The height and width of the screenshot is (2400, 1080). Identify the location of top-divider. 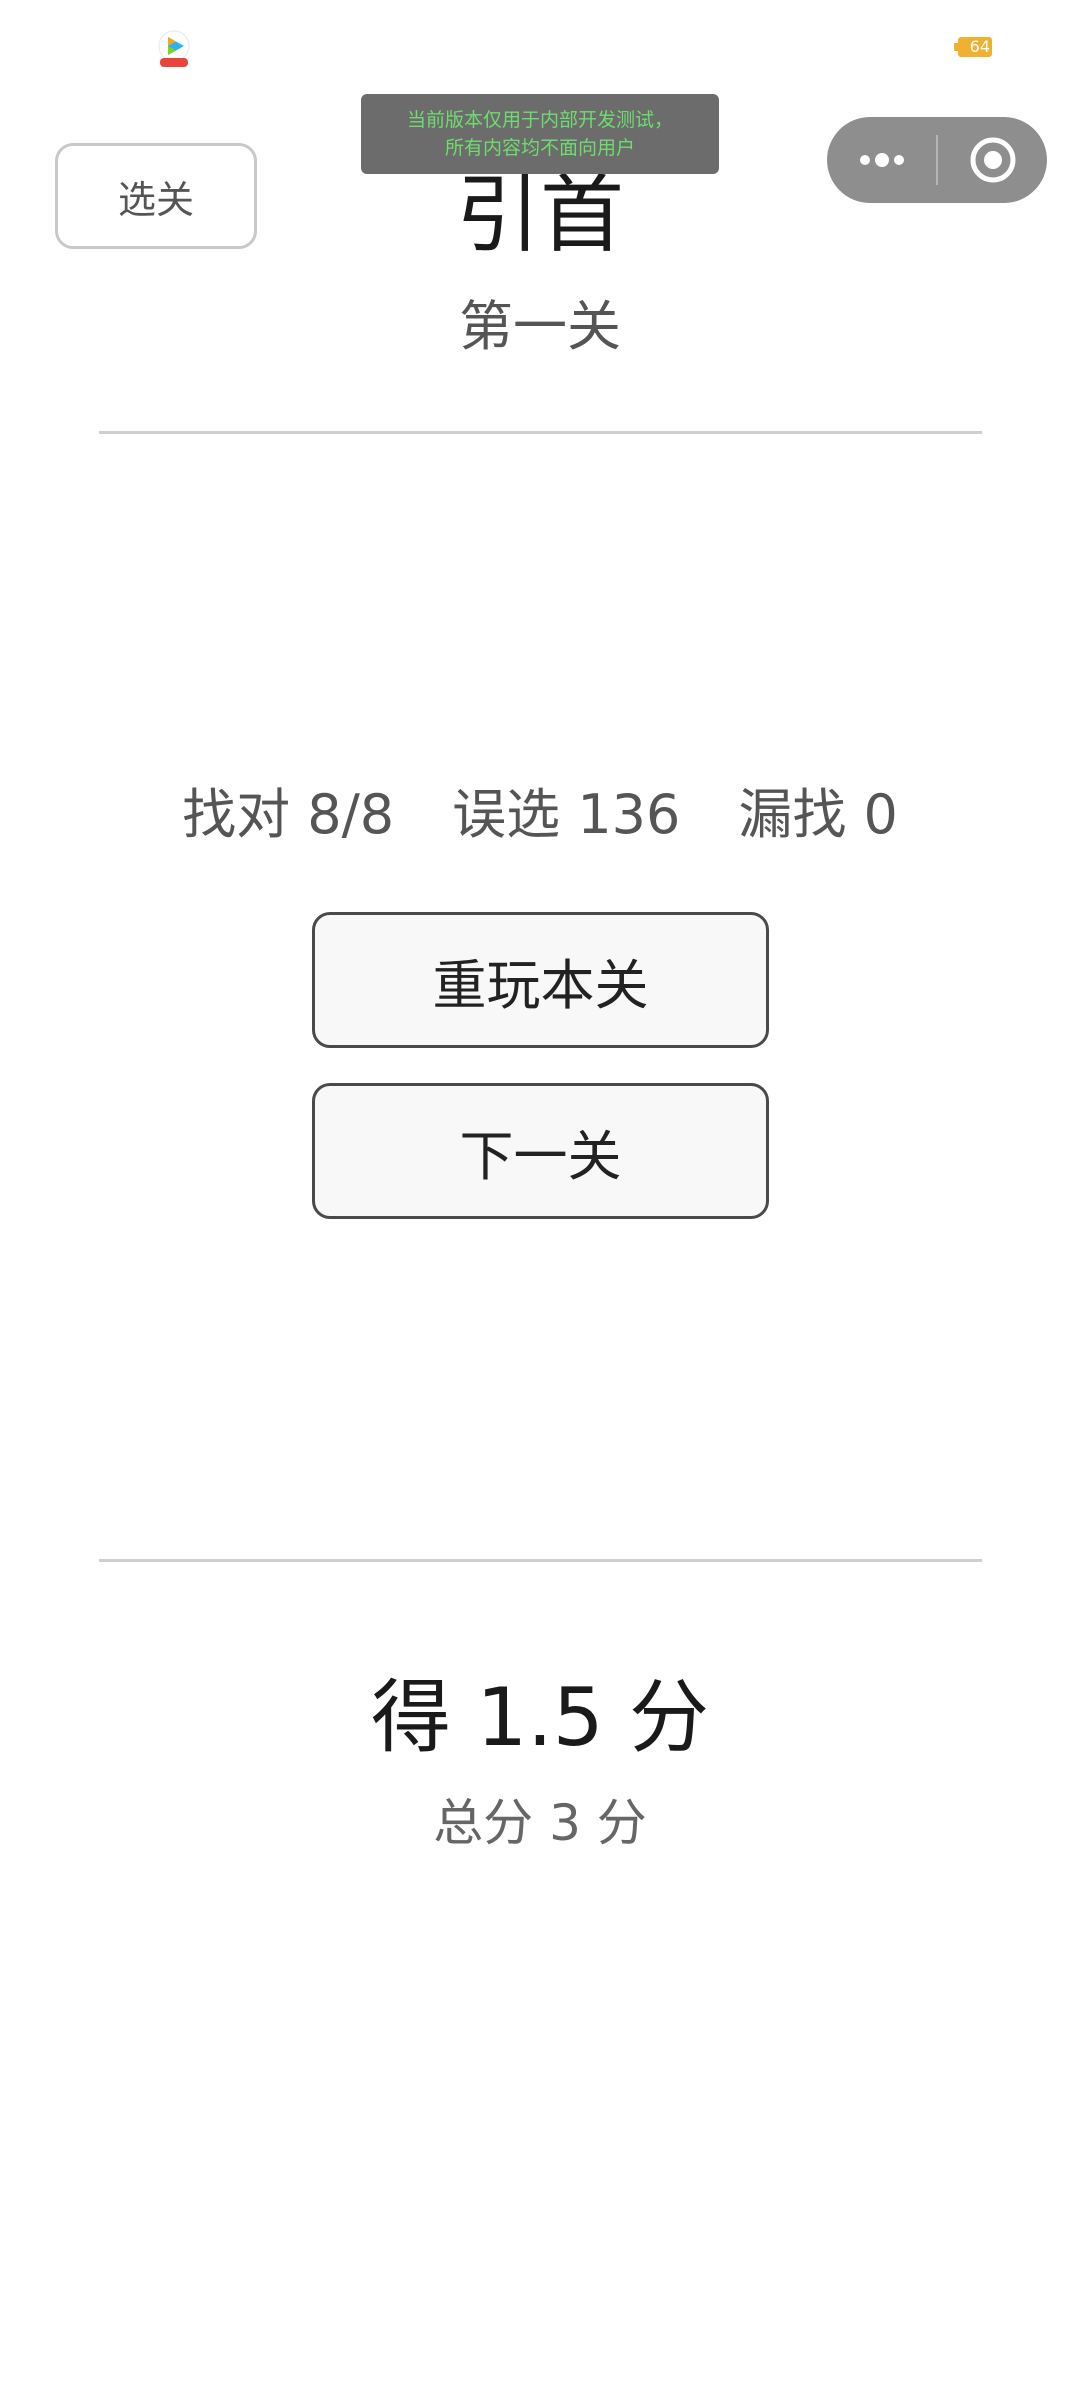
(540, 432).